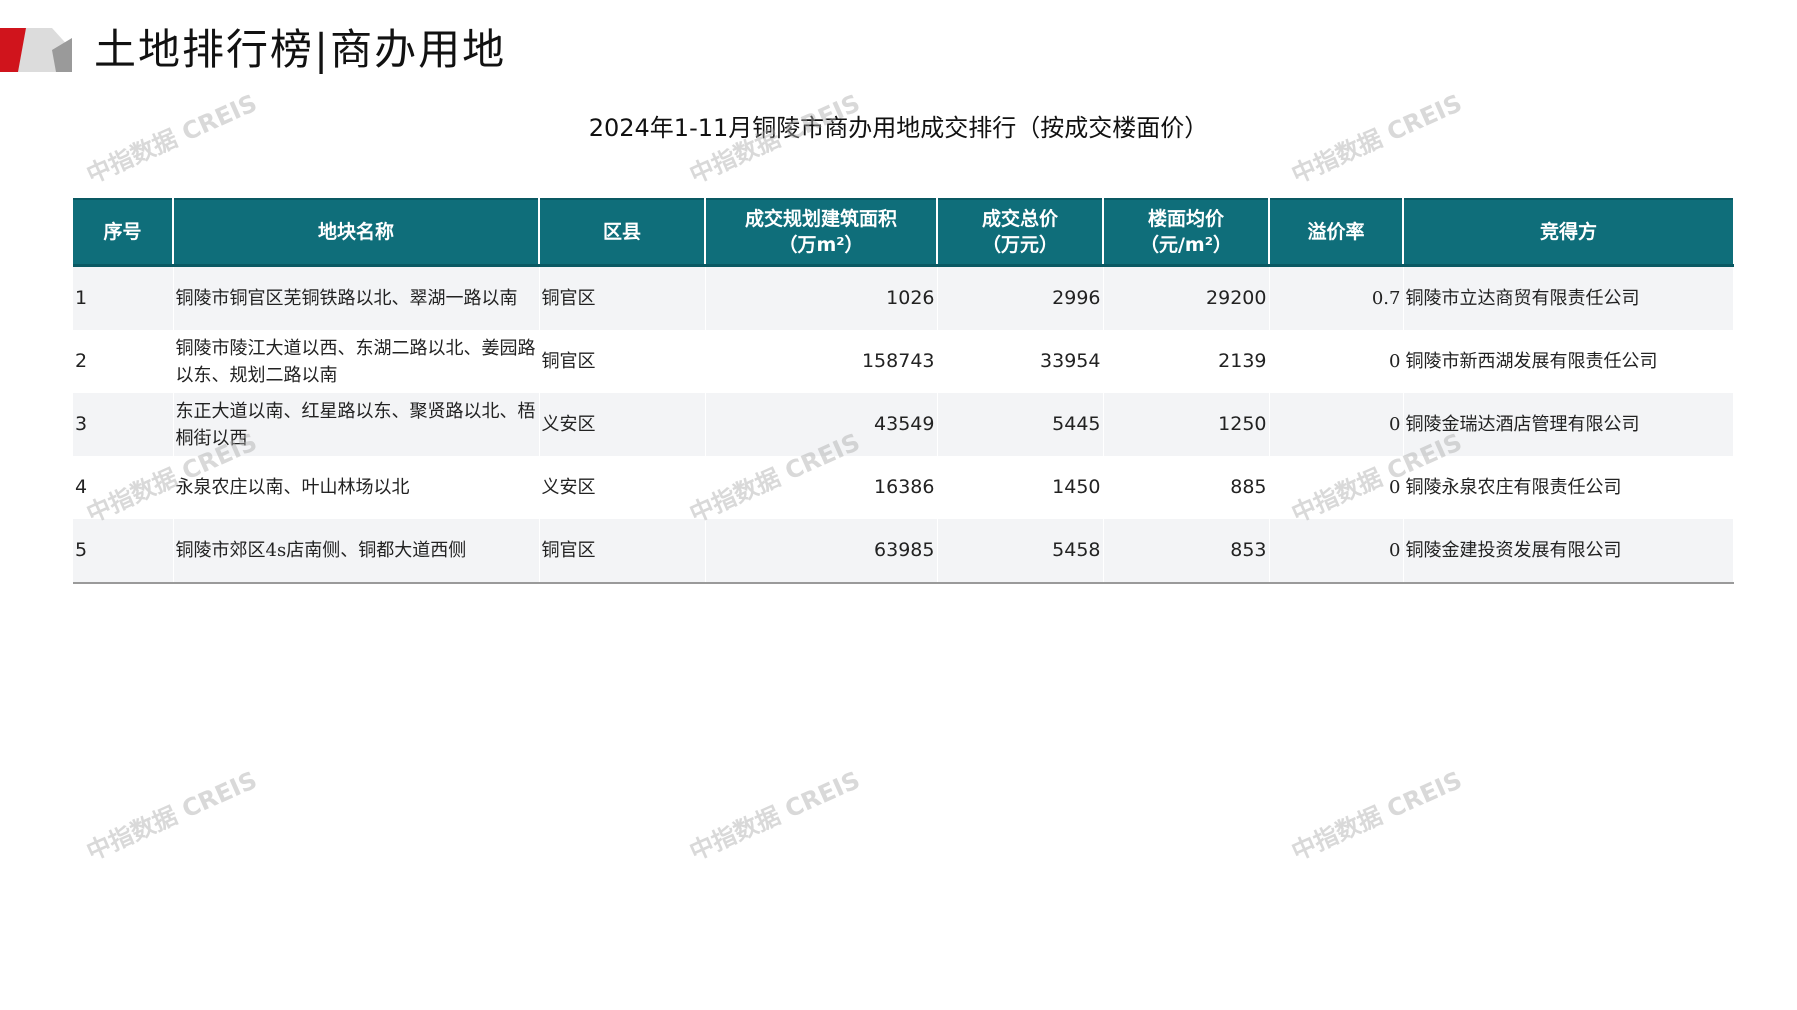  I want to click on column-header-winner: 竞得方, so click(1568, 232).